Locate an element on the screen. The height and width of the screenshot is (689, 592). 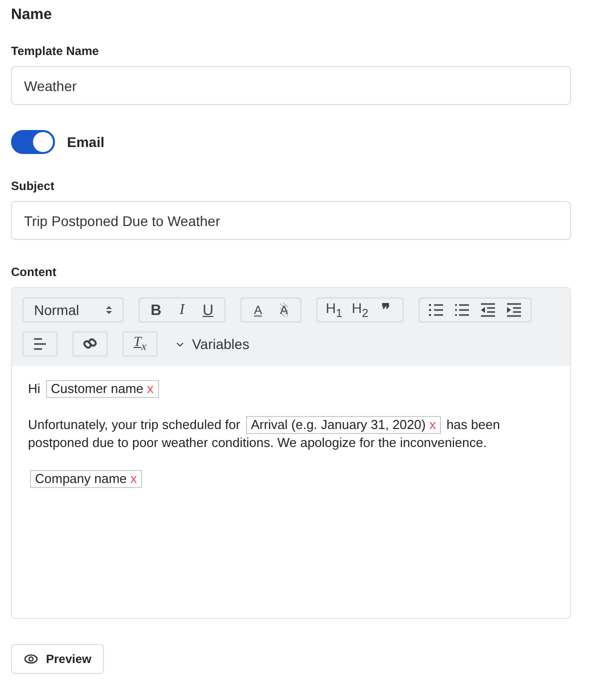
message-paragraph: Unfortunately, your trip scheduled for Arrival (e.g. January 31, 2020) x has been postponed due to poor weather conditions. We apologize for the inconvenience. is located at coordinates (264, 434).